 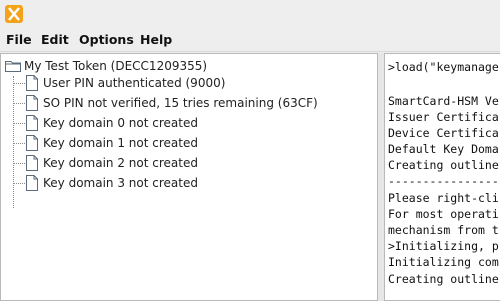 What do you see at coordinates (443, 181) in the screenshot?
I see `console-line: ----------------` at bounding box center [443, 181].